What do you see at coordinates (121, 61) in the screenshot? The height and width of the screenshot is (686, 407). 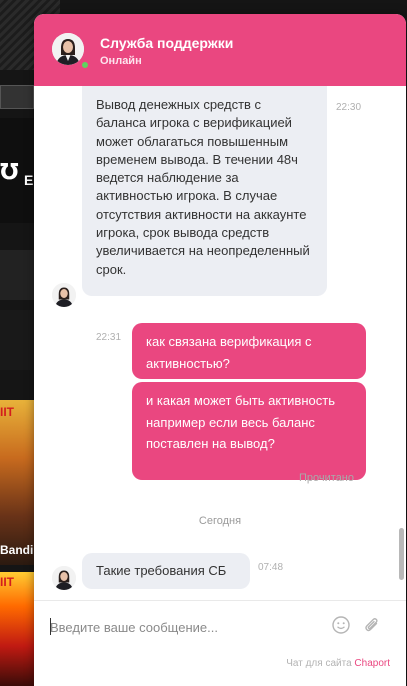 I see `agent-status: Онлайн` at bounding box center [121, 61].